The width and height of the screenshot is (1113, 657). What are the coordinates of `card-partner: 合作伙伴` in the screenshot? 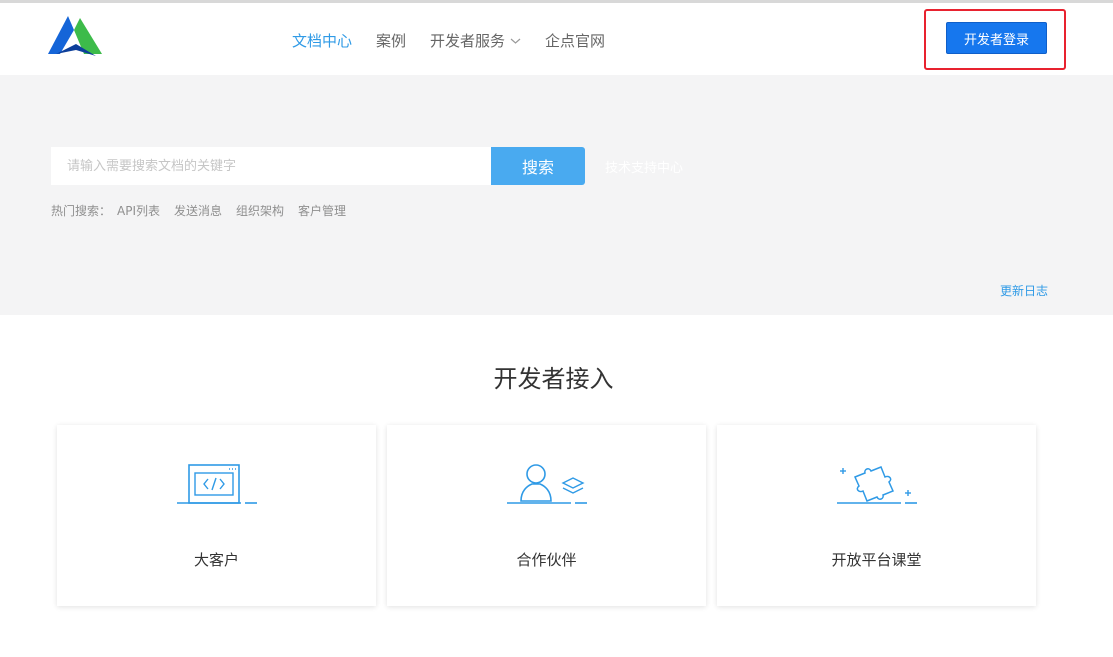 It's located at (546, 515).